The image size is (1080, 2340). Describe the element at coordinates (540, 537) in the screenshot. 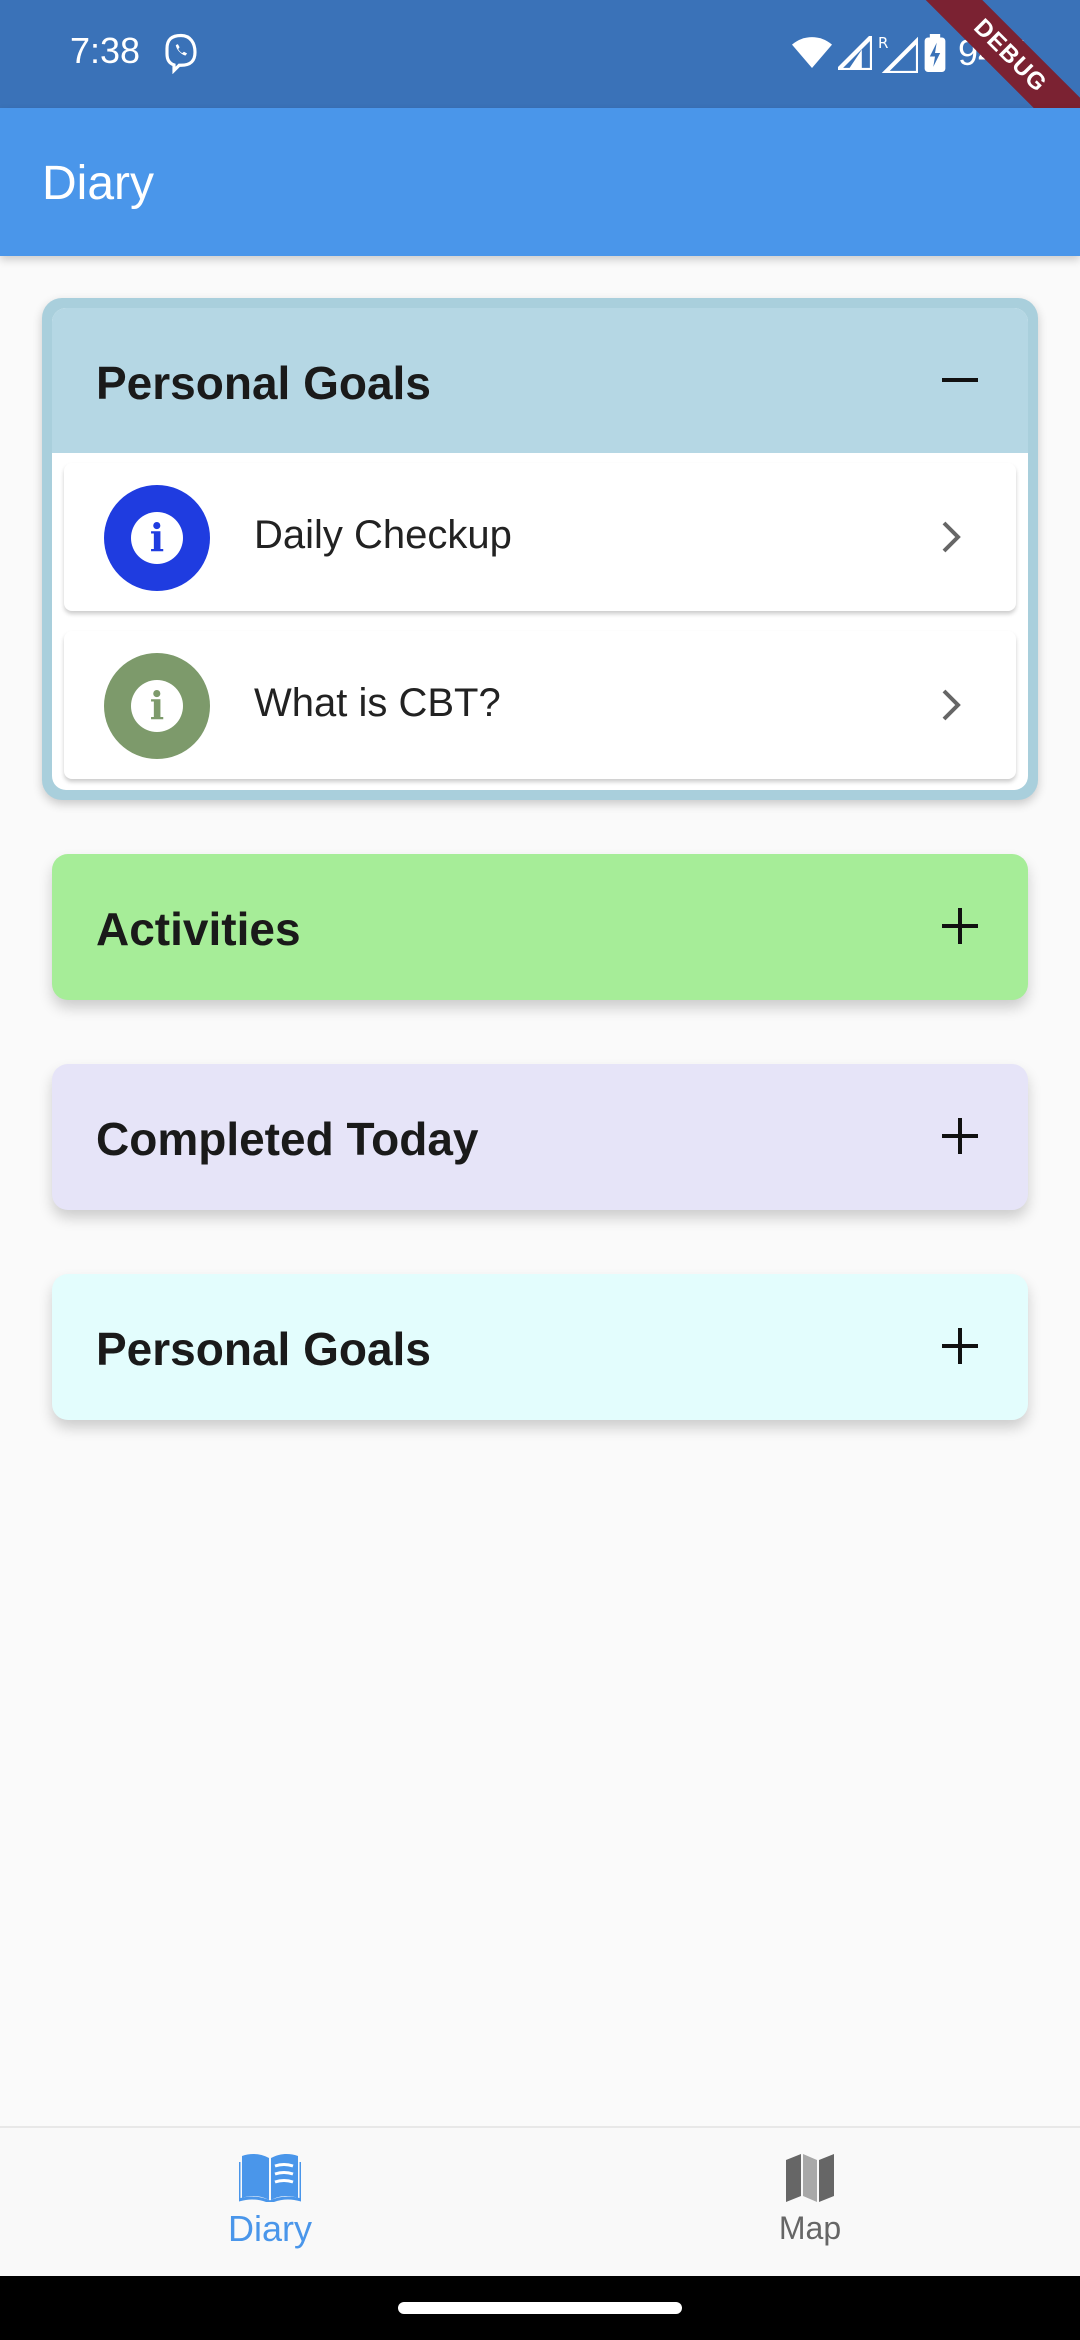

I see `list-item-daily-checkup: i Daily Checkup` at that location.